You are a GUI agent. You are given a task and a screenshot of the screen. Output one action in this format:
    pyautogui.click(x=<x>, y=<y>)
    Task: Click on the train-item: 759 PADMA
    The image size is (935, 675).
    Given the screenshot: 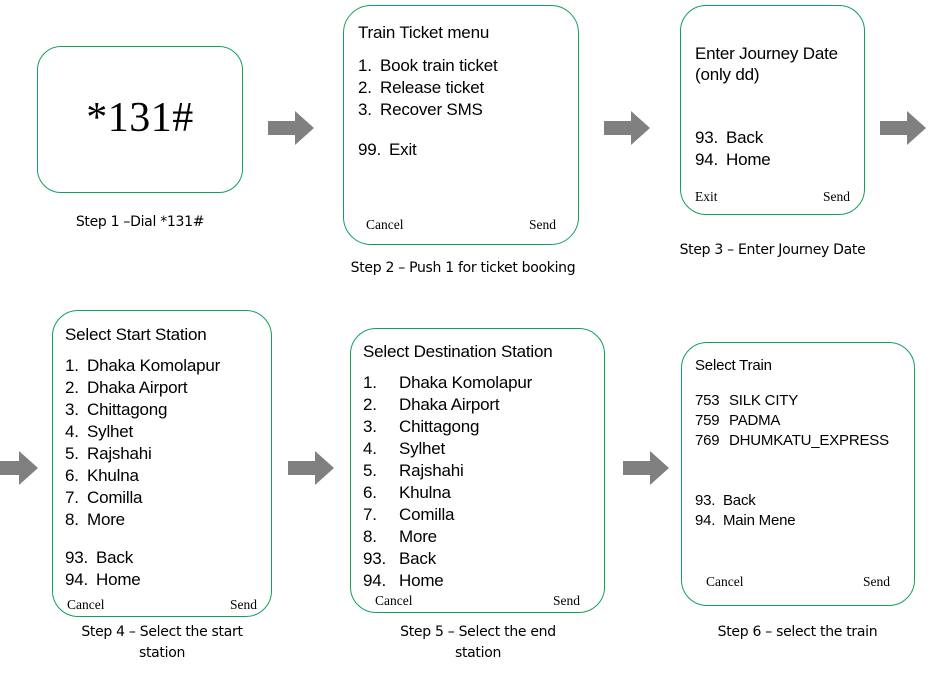 What is the action you would take?
    pyautogui.click(x=804, y=421)
    